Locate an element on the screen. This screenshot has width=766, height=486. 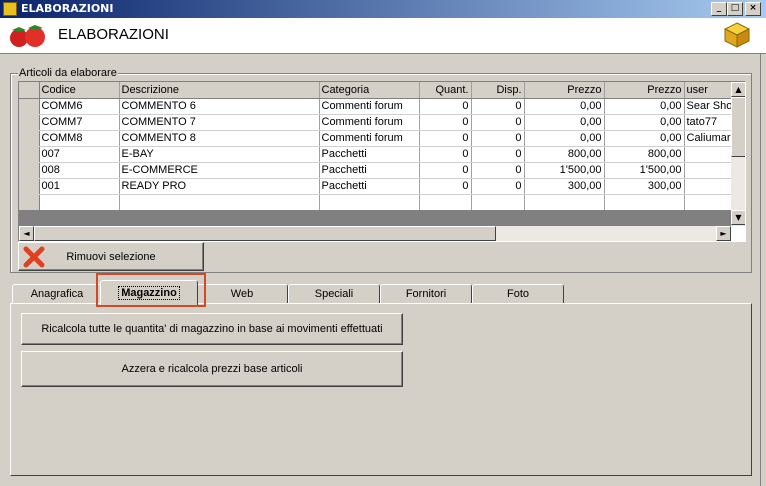
cell-prezzo: 1'500,00 is located at coordinates (564, 170).